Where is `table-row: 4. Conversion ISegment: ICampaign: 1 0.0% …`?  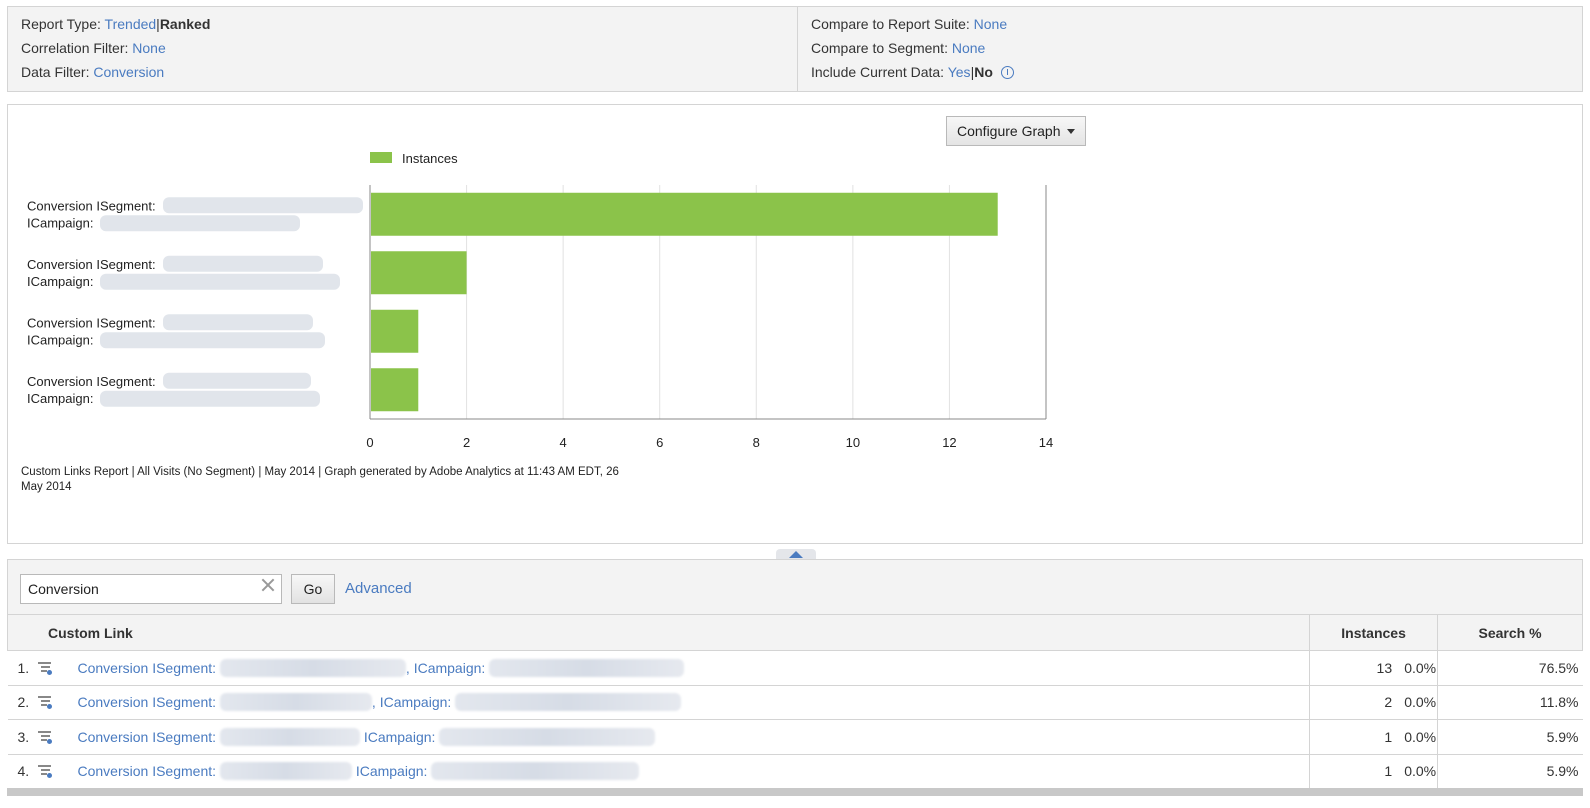
table-row: 4. Conversion ISegment: ICampaign: 1 0.0% … is located at coordinates (795, 771).